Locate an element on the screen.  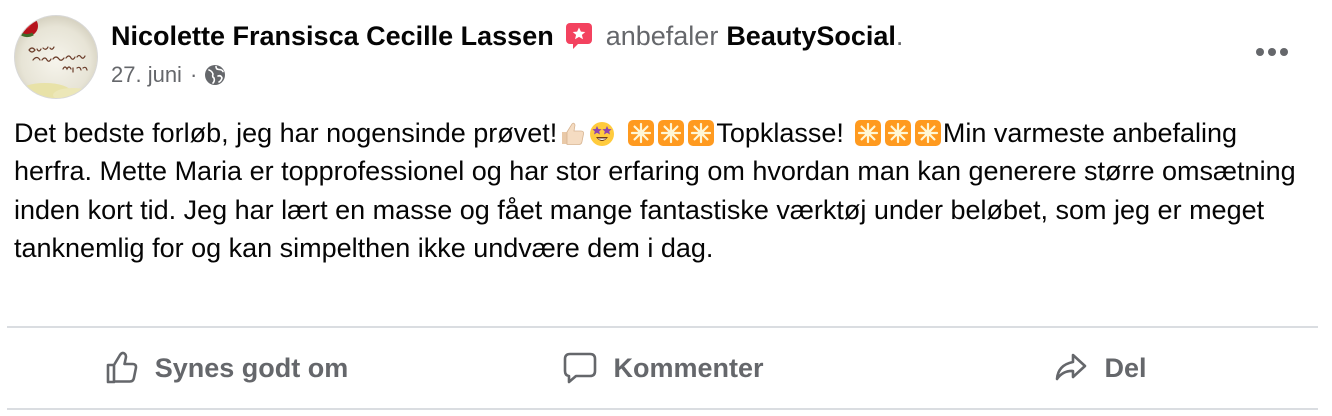
author-name: Nicolette Fransisca Cecille Lassen is located at coordinates (332, 36).